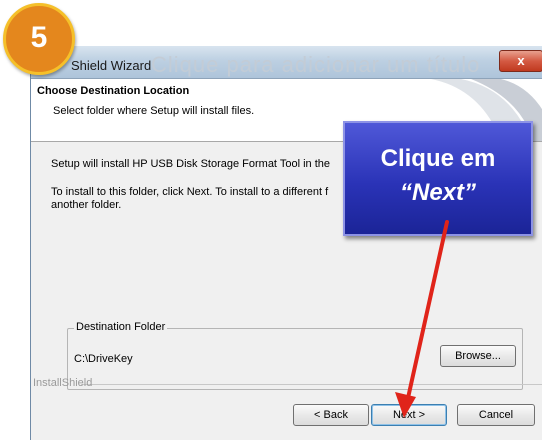  I want to click on callout-line-2: “Next”, so click(438, 192).